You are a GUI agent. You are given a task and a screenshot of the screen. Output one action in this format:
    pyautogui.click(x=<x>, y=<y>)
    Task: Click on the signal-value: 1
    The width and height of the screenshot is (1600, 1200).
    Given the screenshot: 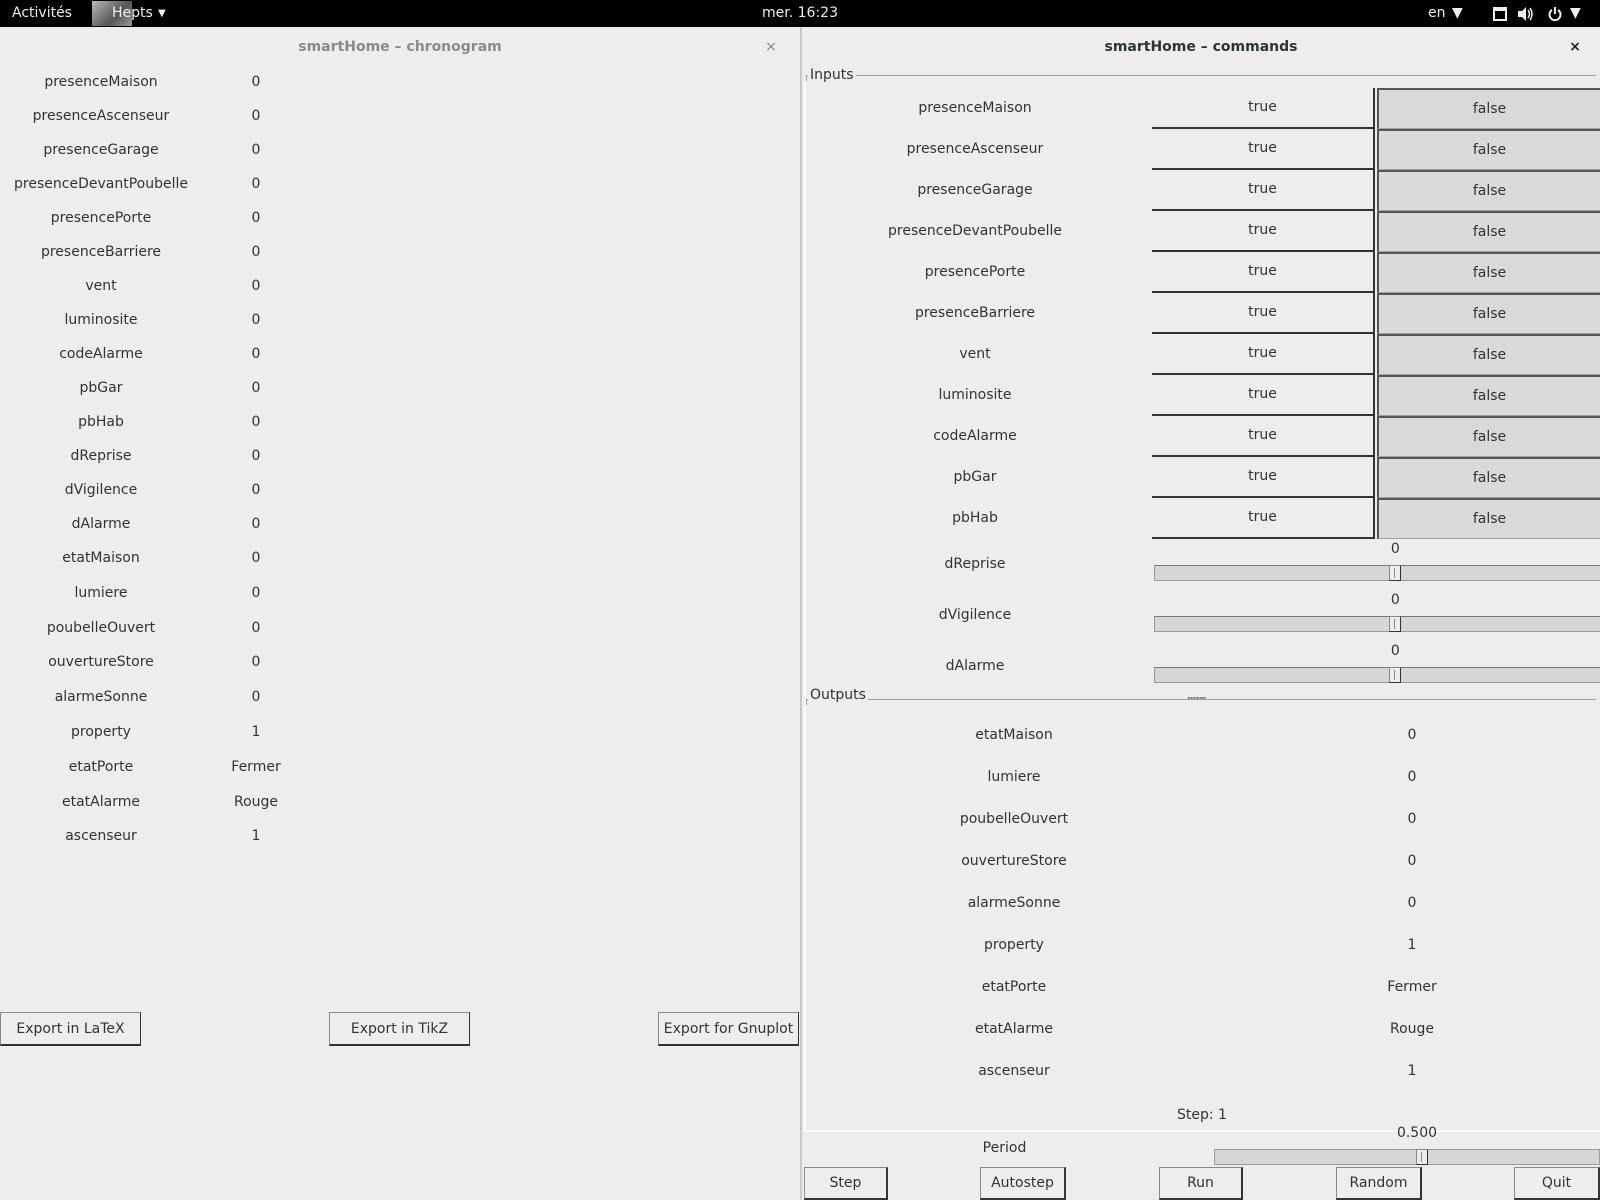 What is the action you would take?
    pyautogui.click(x=256, y=732)
    